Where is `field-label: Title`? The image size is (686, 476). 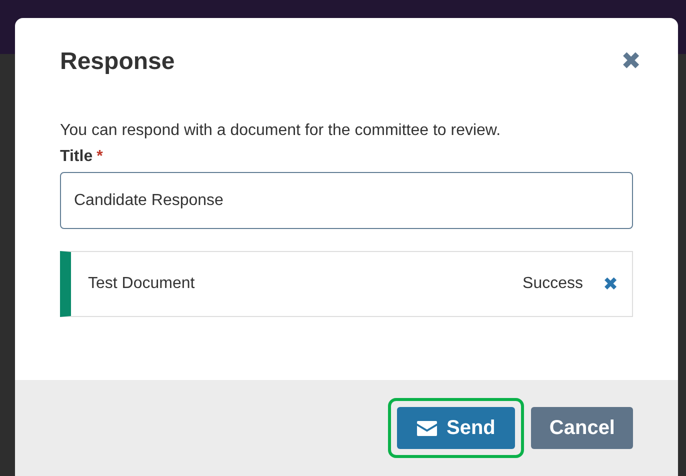
field-label: Title is located at coordinates (76, 156).